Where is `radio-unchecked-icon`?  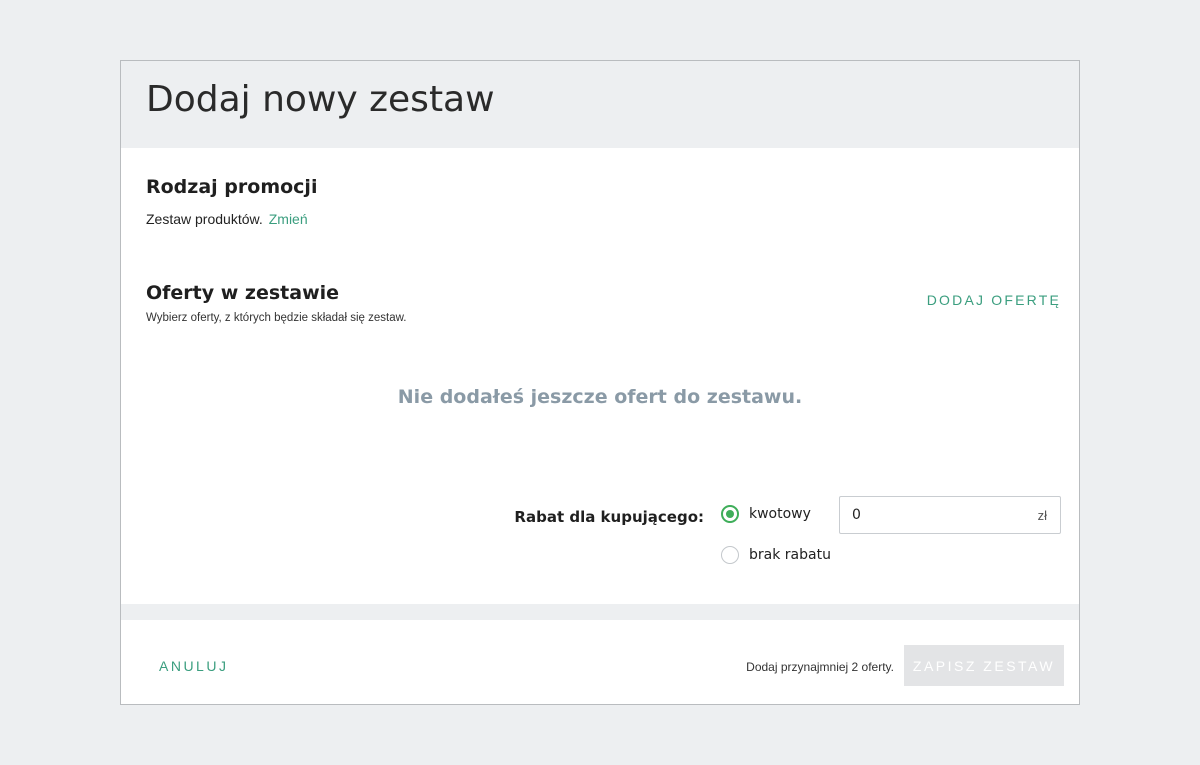 radio-unchecked-icon is located at coordinates (730, 555).